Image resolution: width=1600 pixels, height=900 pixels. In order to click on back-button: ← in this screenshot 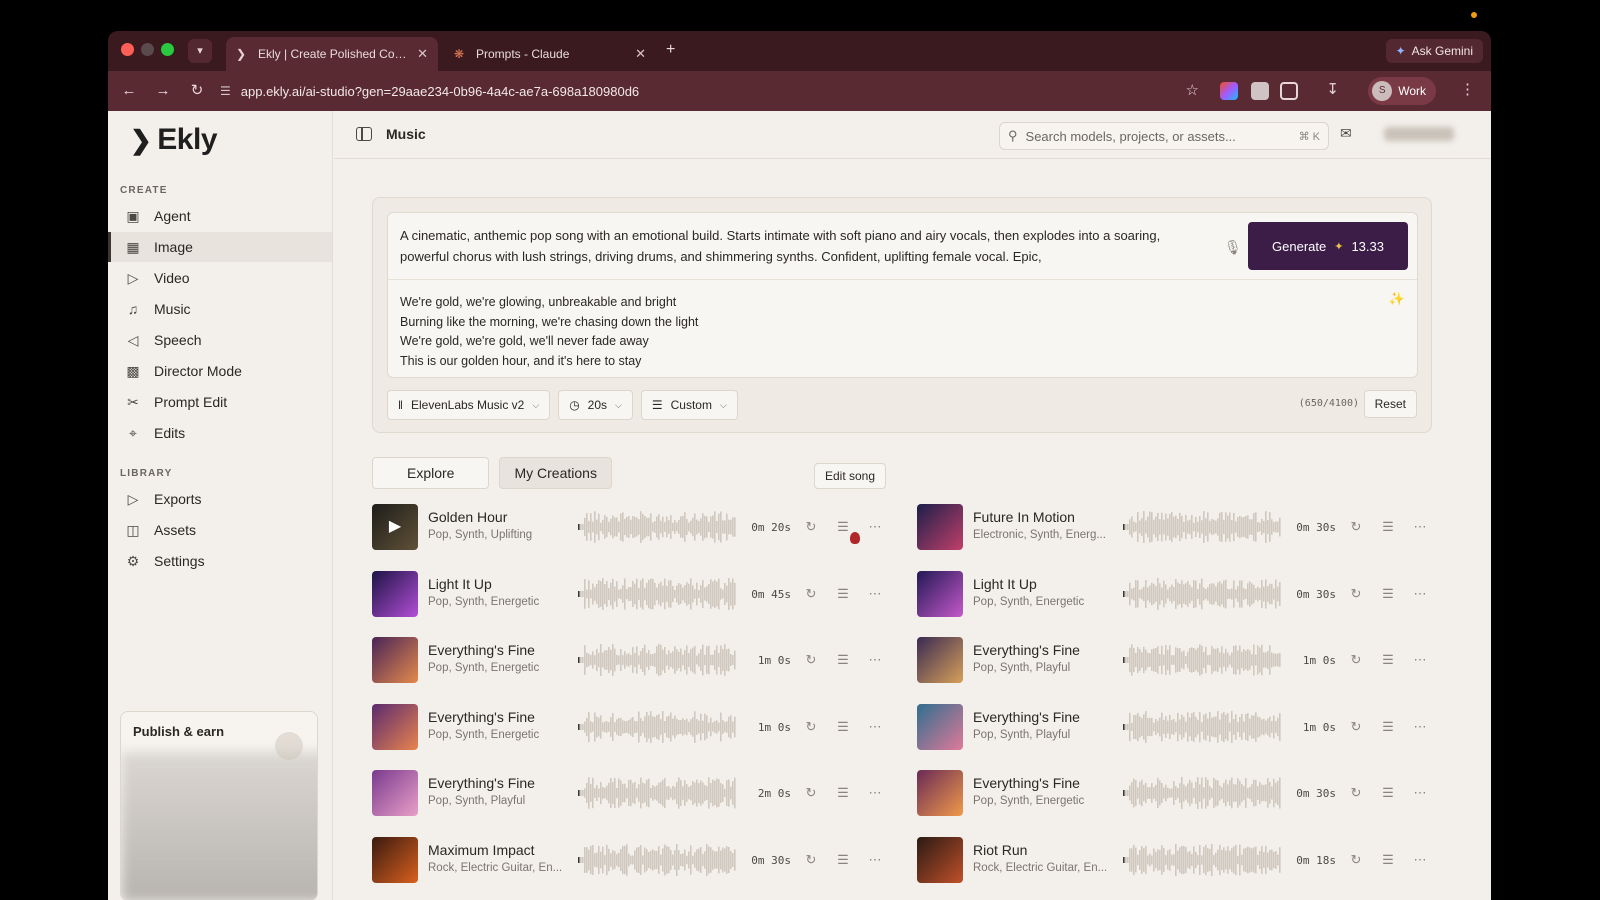, I will do `click(129, 91)`.